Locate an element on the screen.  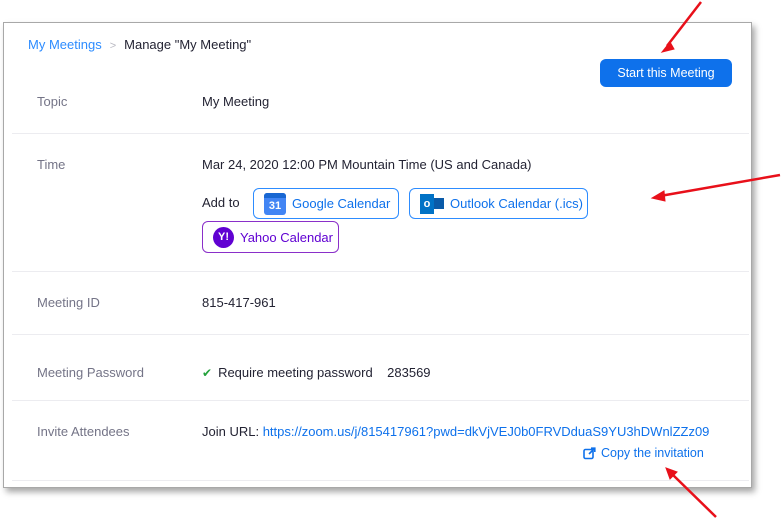
copy-invitation-button: Copy the invitation is located at coordinates (643, 453).